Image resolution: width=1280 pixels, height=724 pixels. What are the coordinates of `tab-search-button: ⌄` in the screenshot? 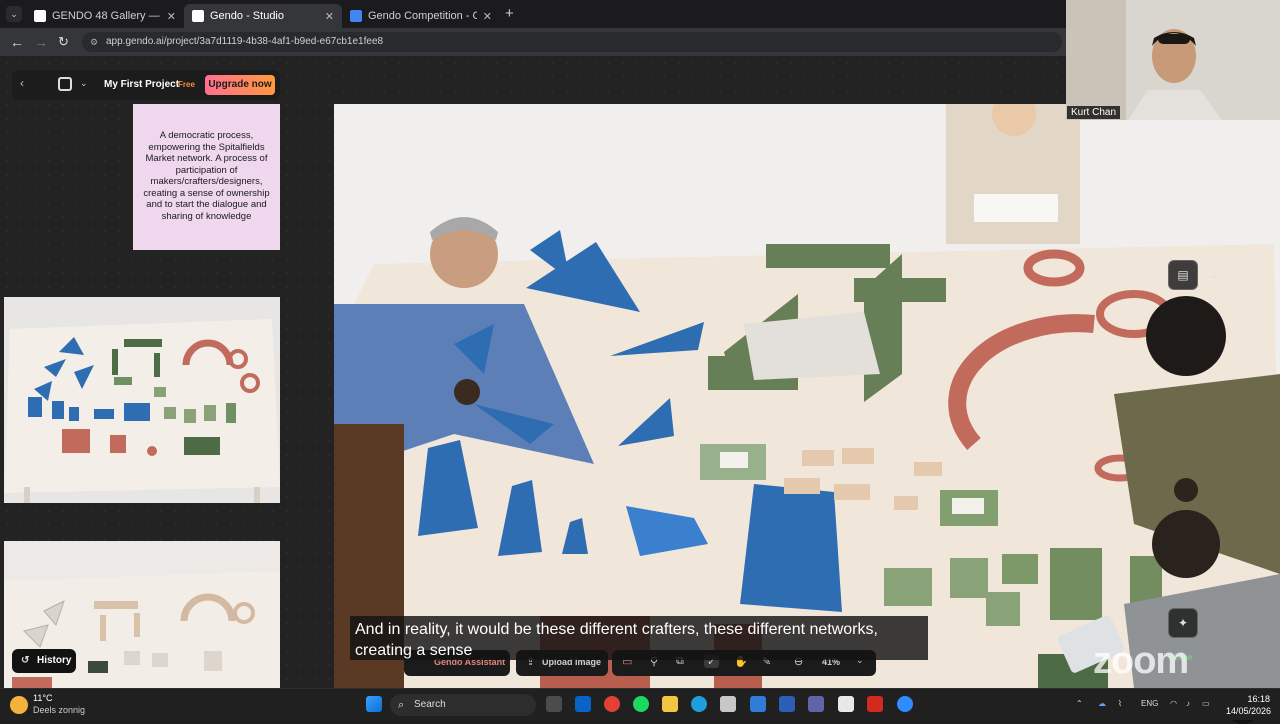 It's located at (14, 14).